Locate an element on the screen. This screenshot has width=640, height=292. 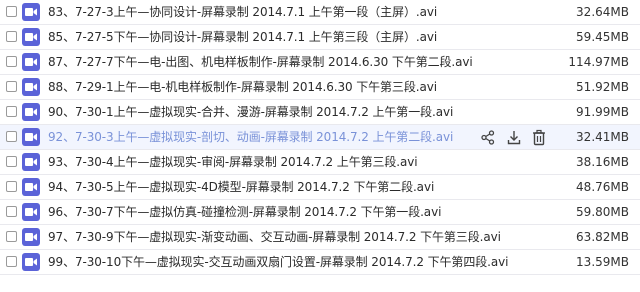
file-size: 59.45MB is located at coordinates (602, 37).